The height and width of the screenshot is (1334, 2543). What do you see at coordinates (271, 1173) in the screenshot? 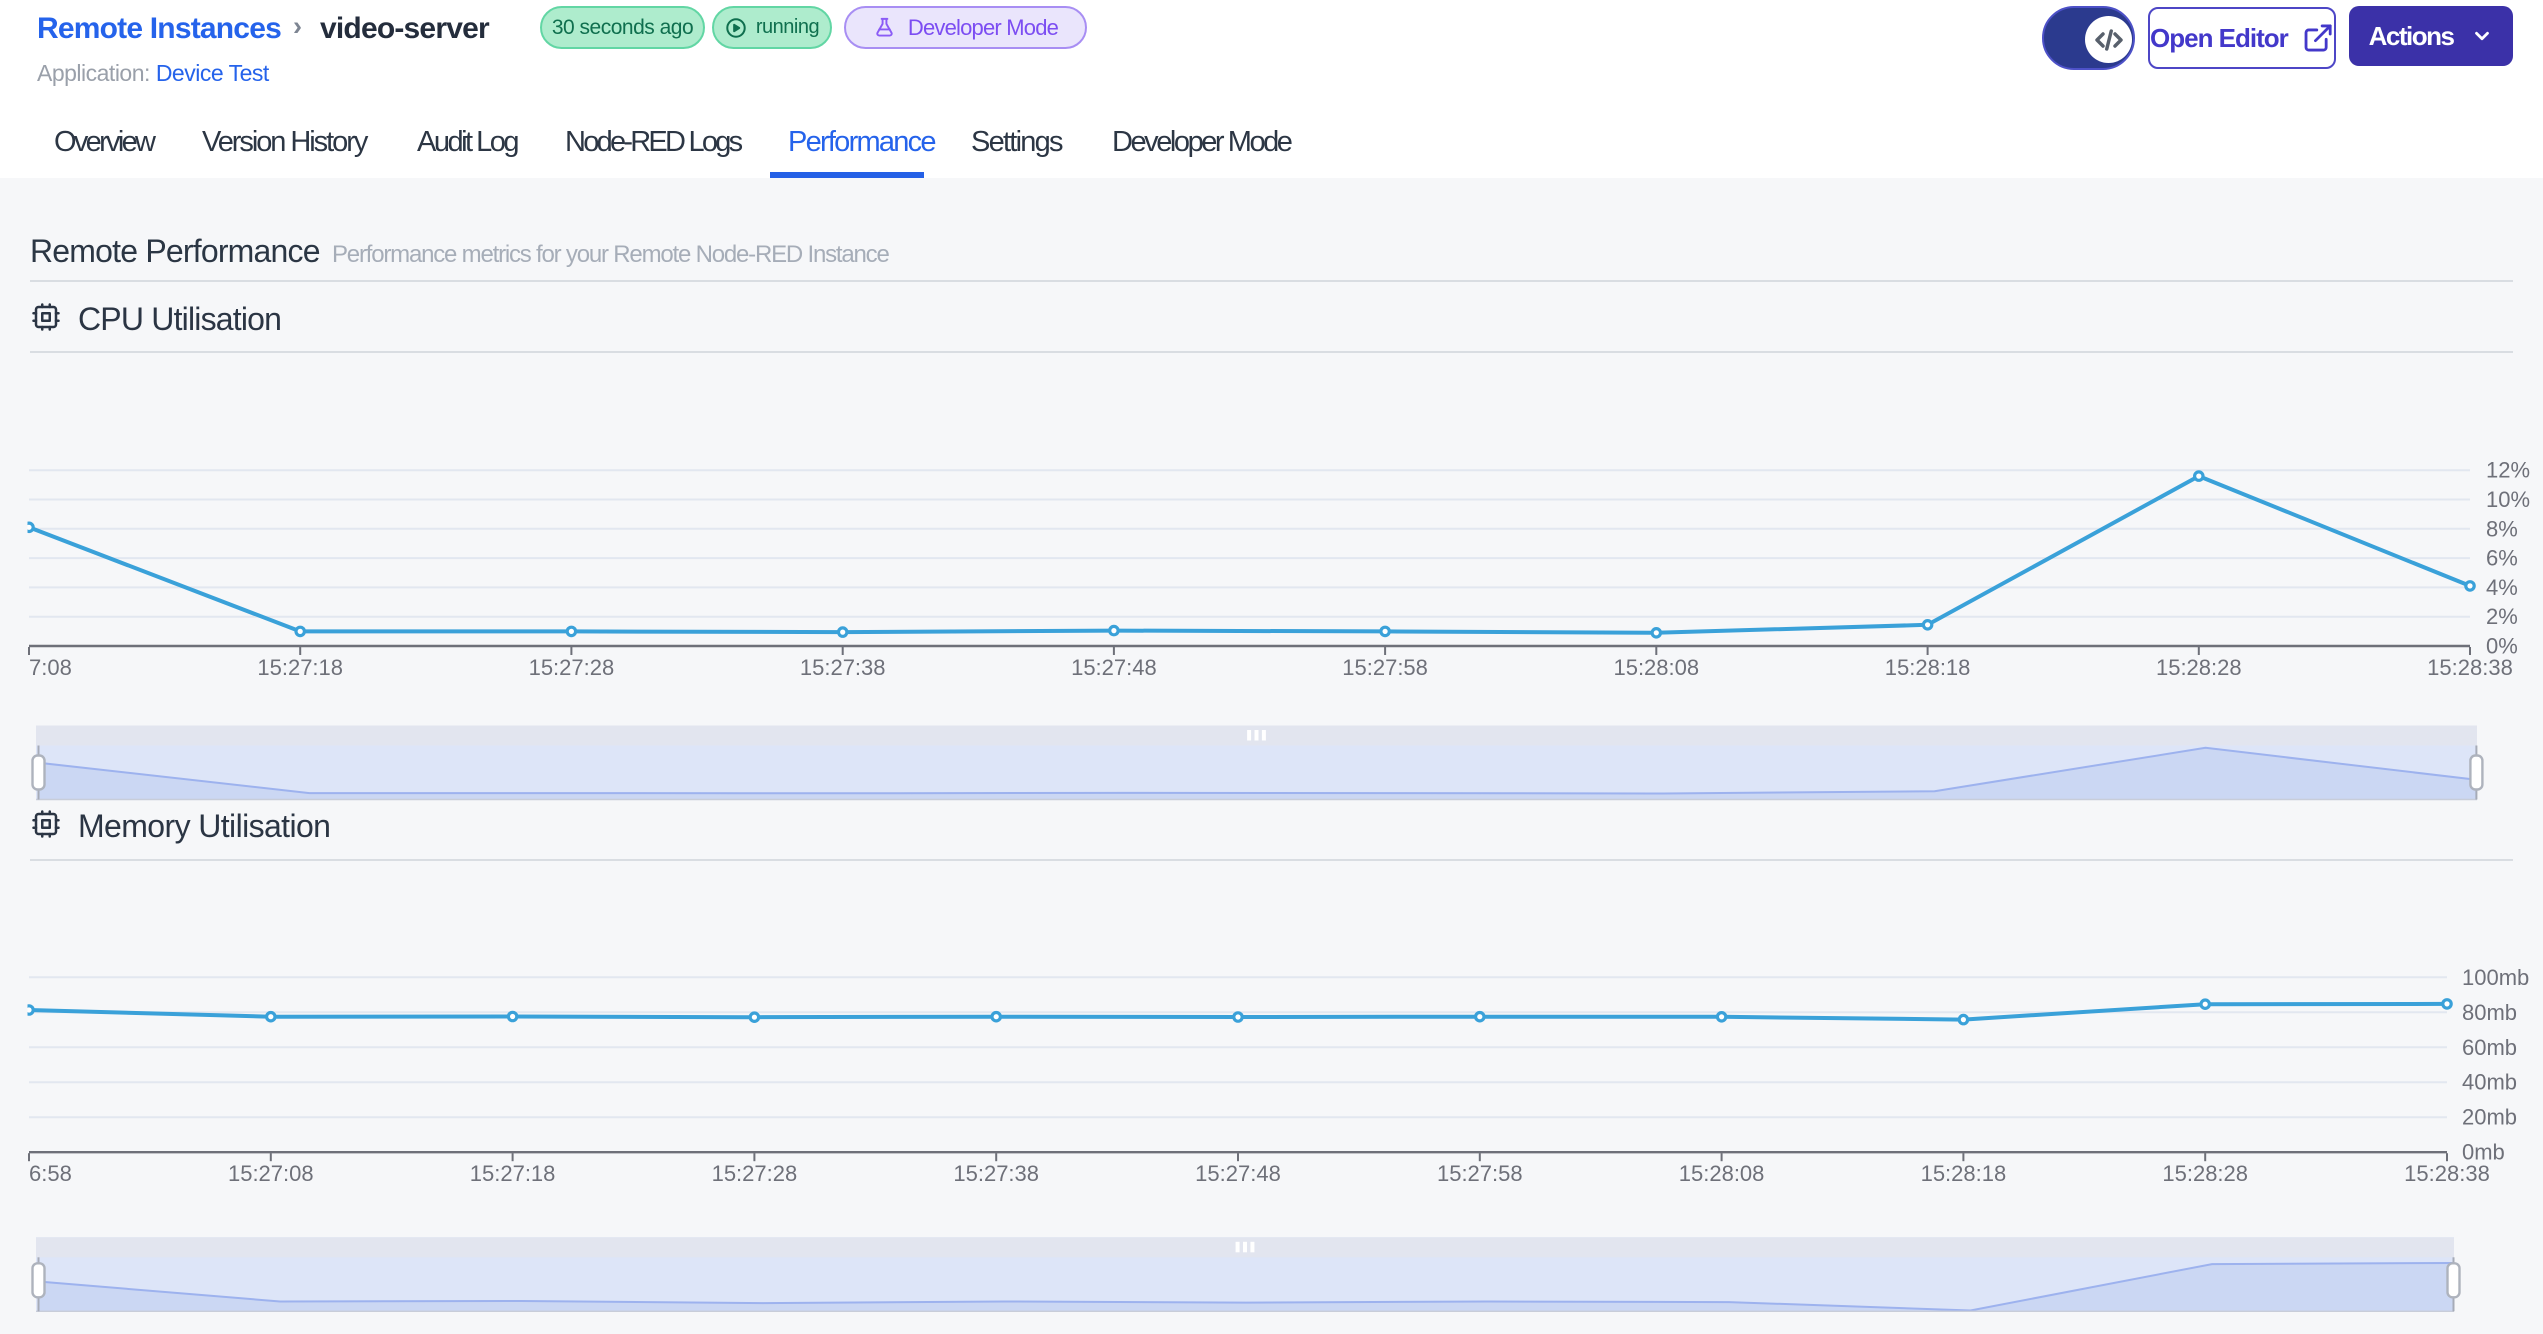
I see `svg-text: 15:27:08` at bounding box center [271, 1173].